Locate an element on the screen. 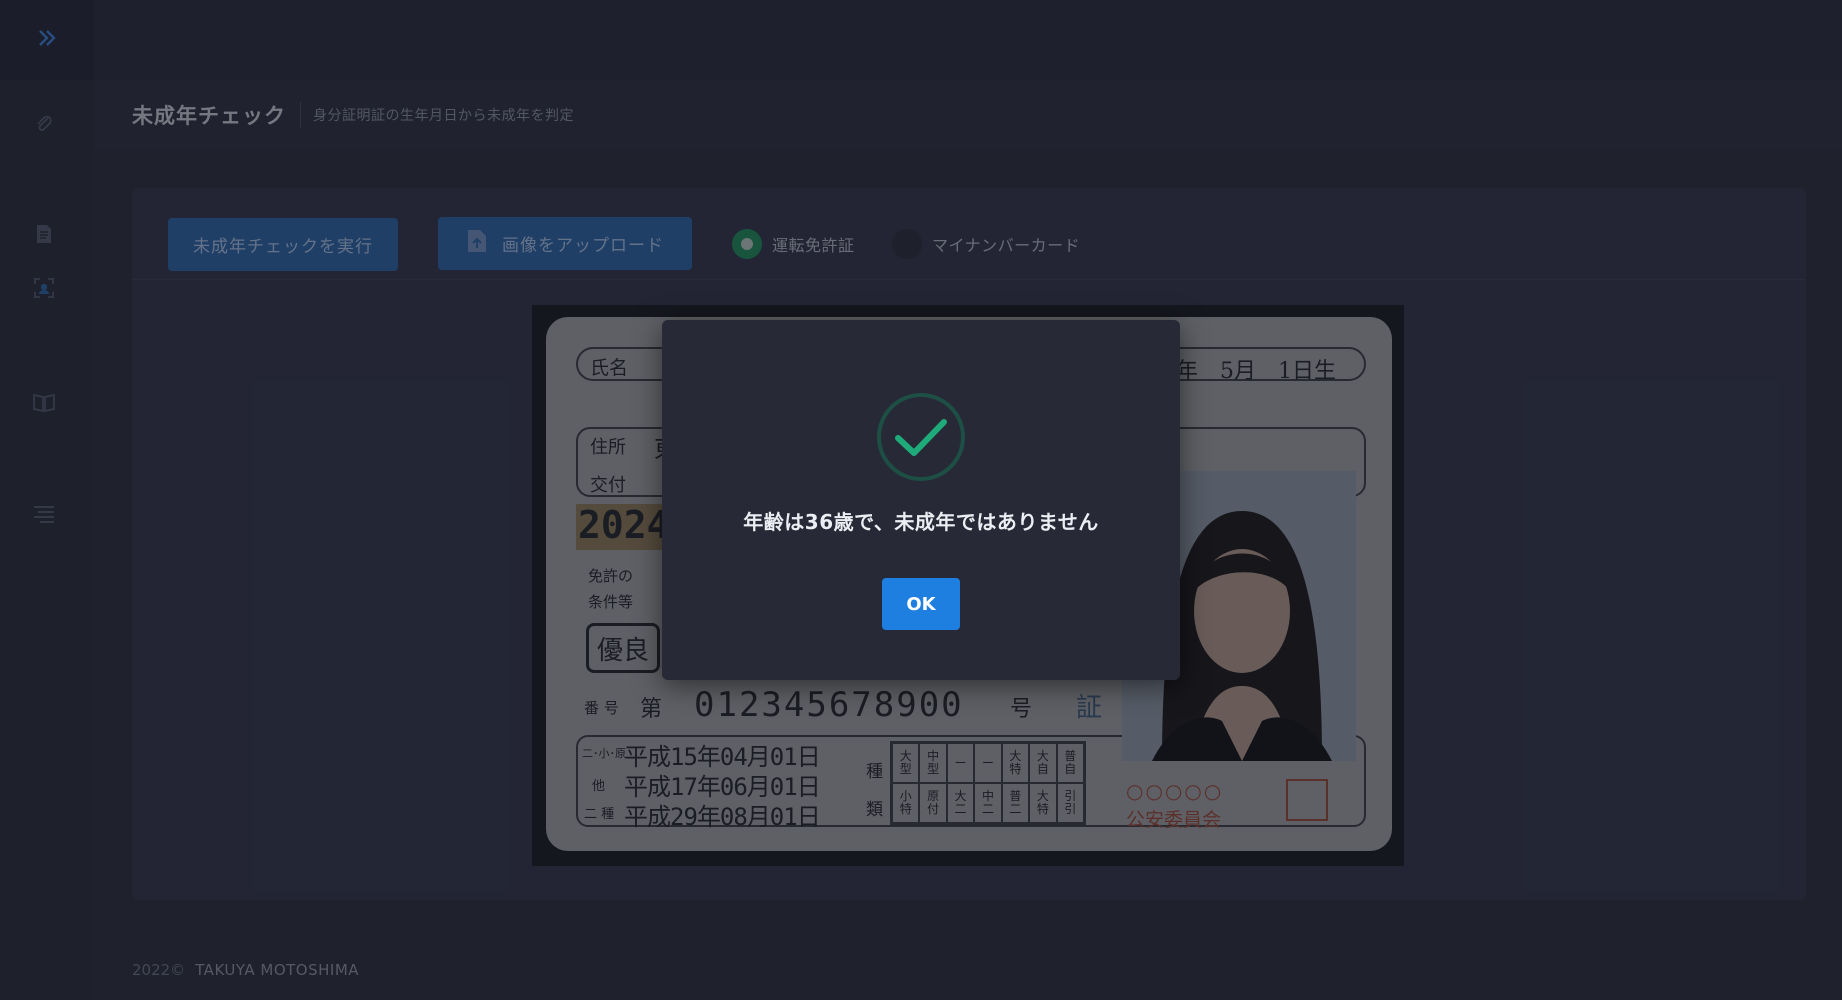  result-message: 年齢は36歳で、未成年ではありません is located at coordinates (921, 522).